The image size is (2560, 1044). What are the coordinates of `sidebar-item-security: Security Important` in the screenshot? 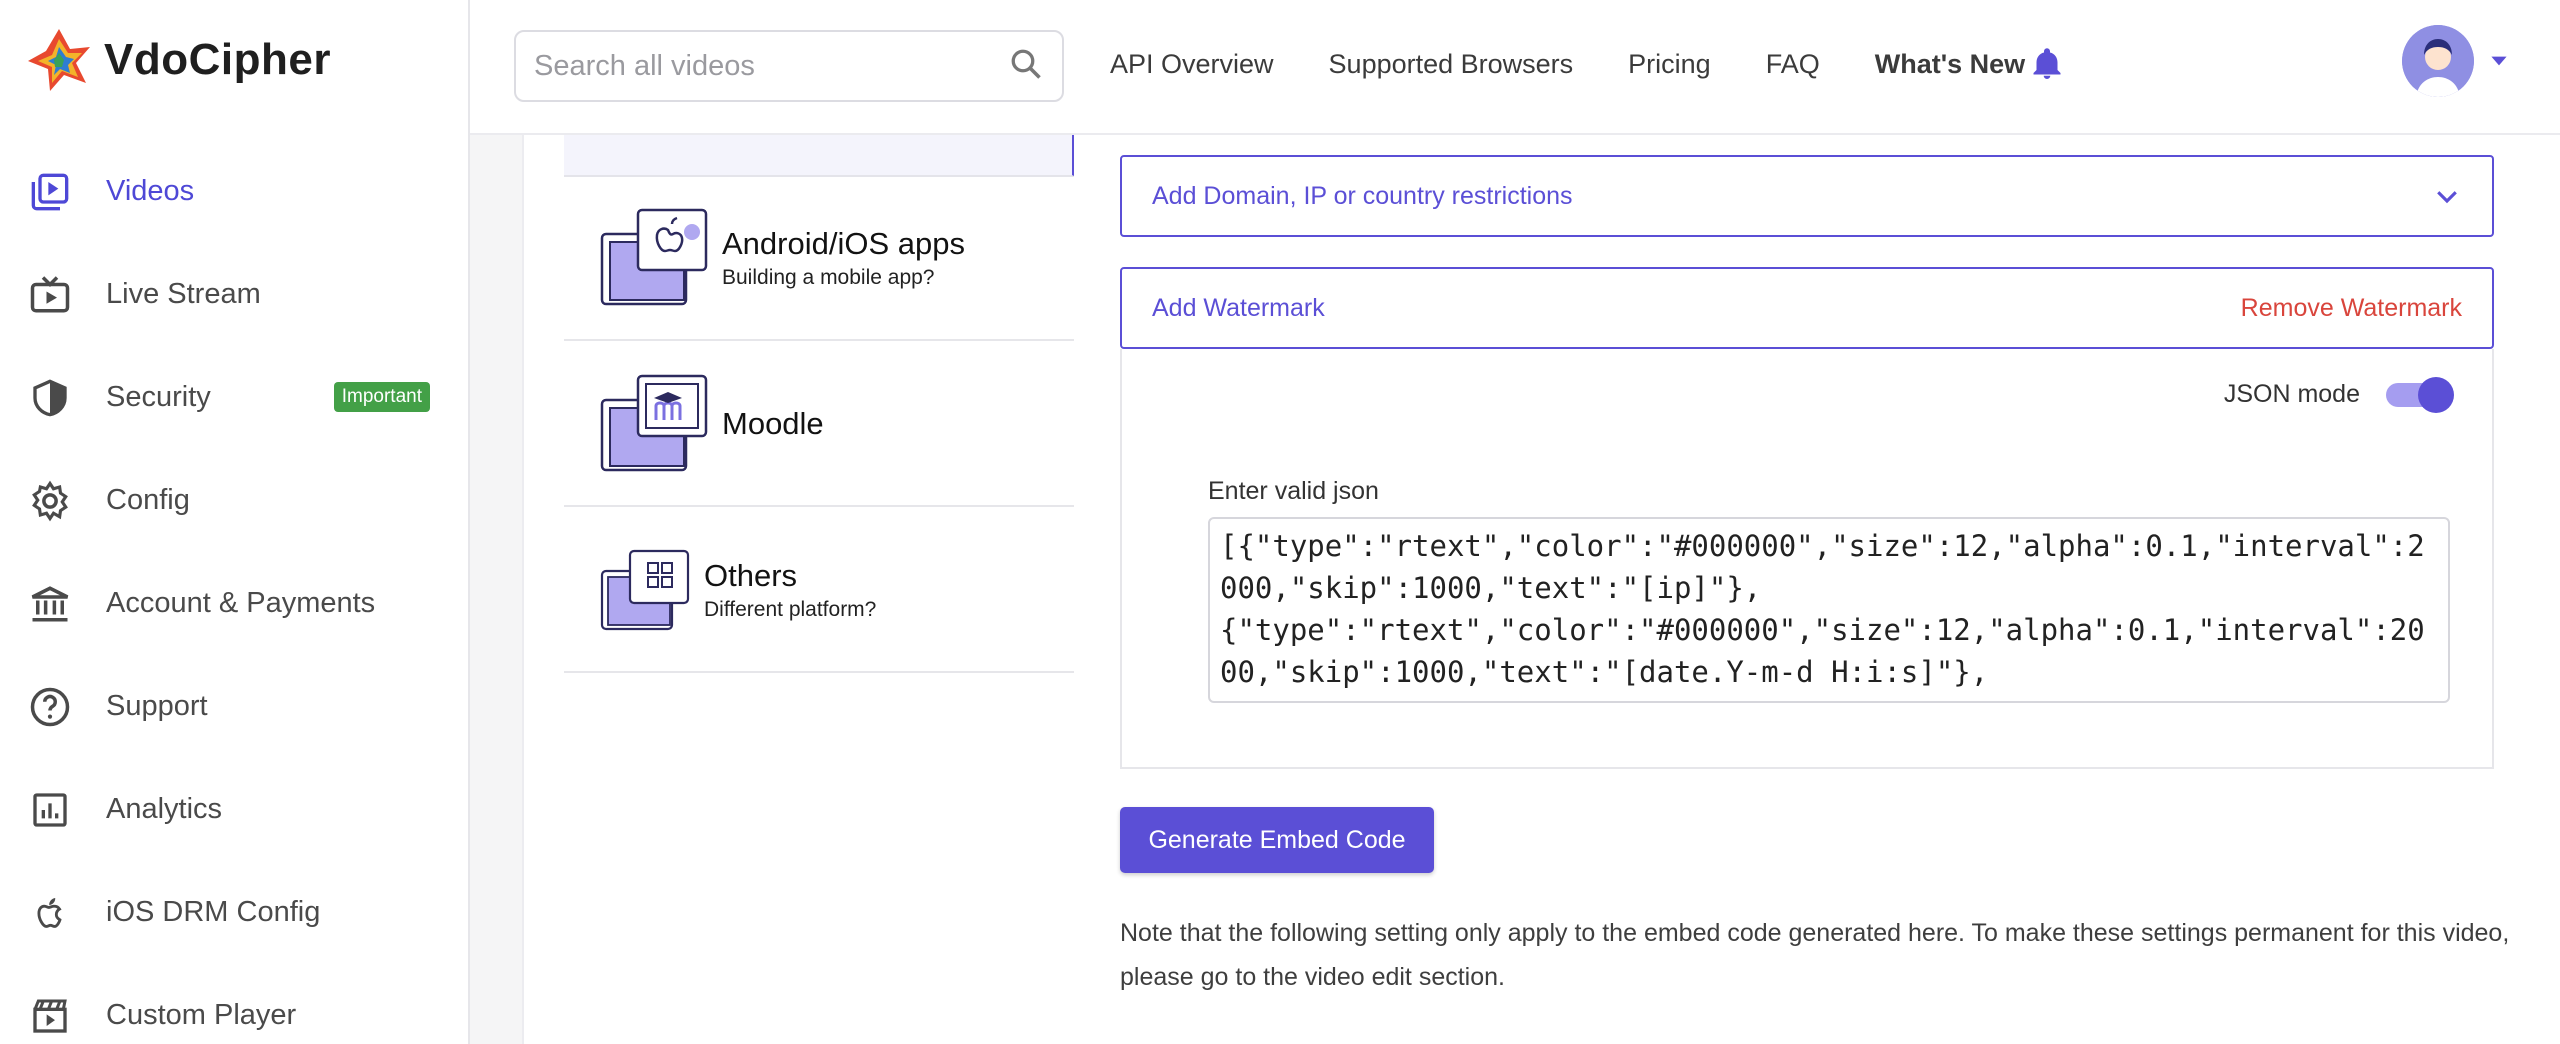 It's located at (234, 397).